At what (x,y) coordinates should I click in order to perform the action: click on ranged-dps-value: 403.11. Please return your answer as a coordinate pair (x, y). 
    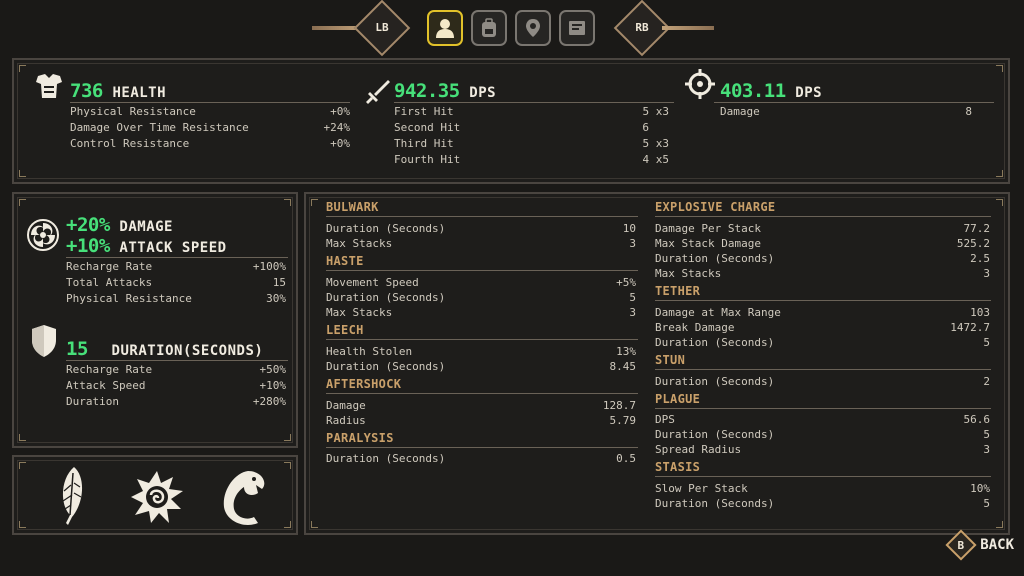
    Looking at the image, I should click on (753, 91).